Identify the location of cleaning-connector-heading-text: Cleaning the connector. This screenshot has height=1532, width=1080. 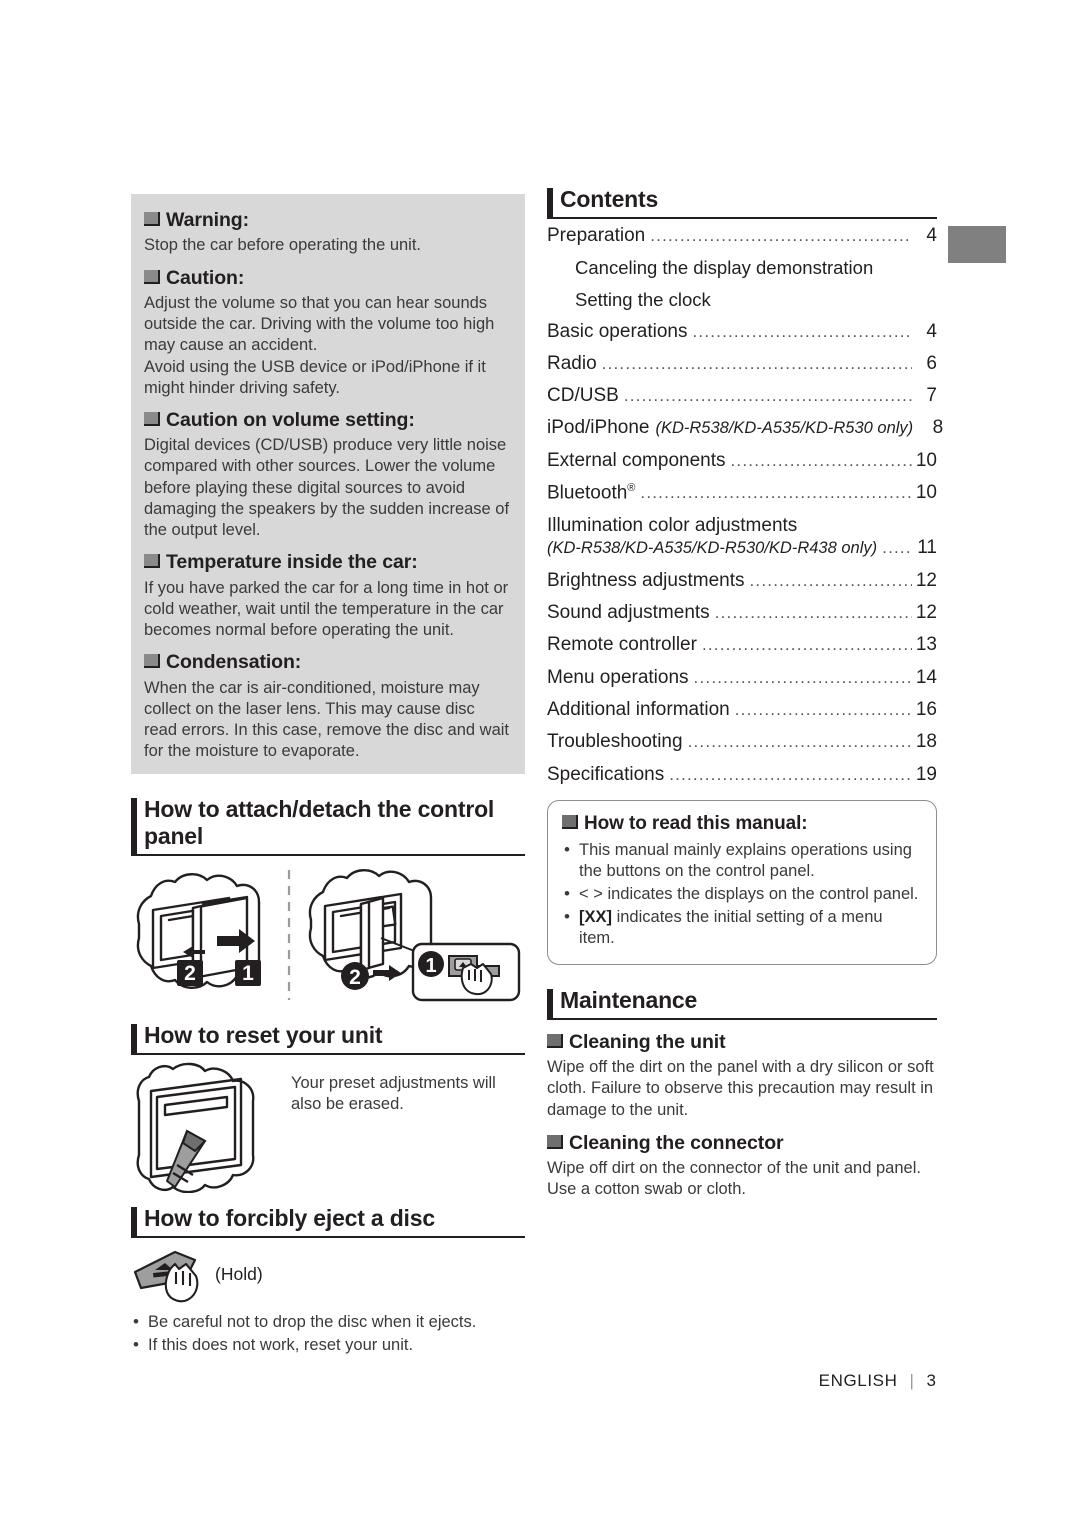
(676, 1142).